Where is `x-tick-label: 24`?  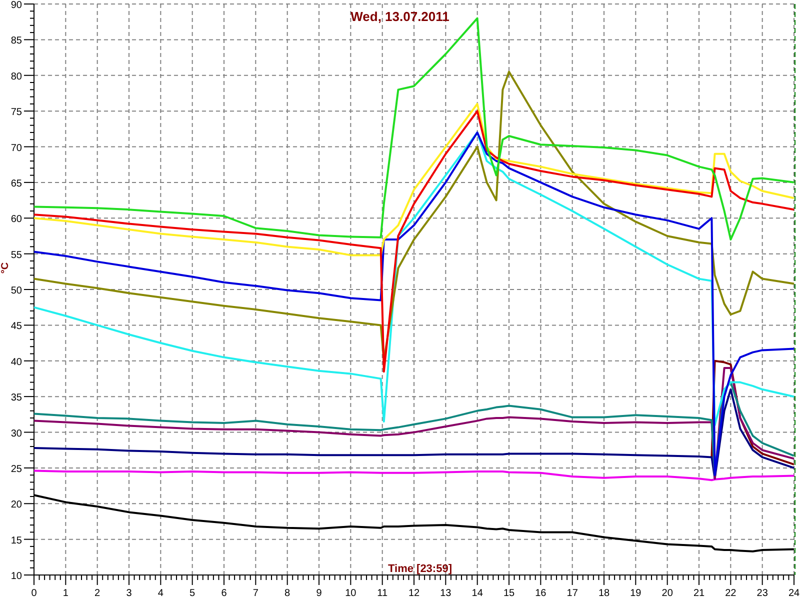 x-tick-label: 24 is located at coordinates (794, 593).